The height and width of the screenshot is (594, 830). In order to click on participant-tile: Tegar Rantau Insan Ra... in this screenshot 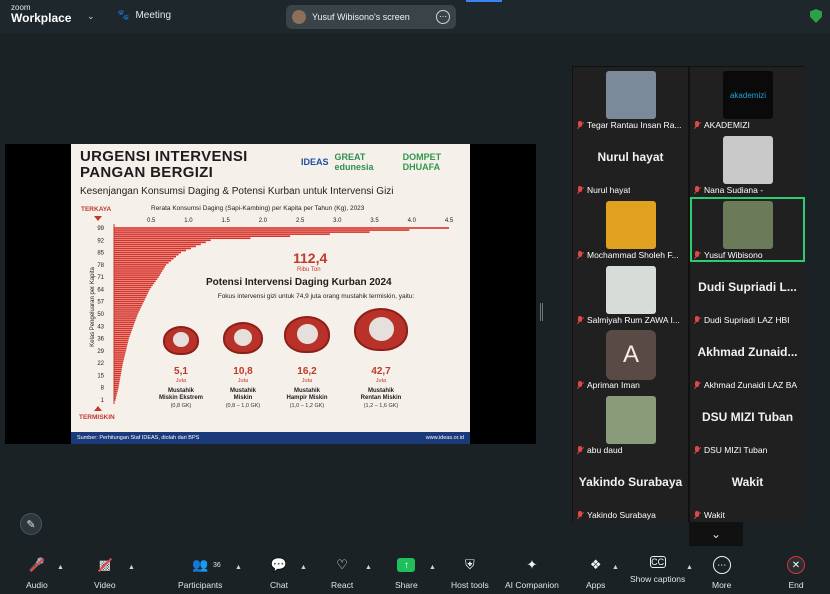, I will do `click(630, 99)`.